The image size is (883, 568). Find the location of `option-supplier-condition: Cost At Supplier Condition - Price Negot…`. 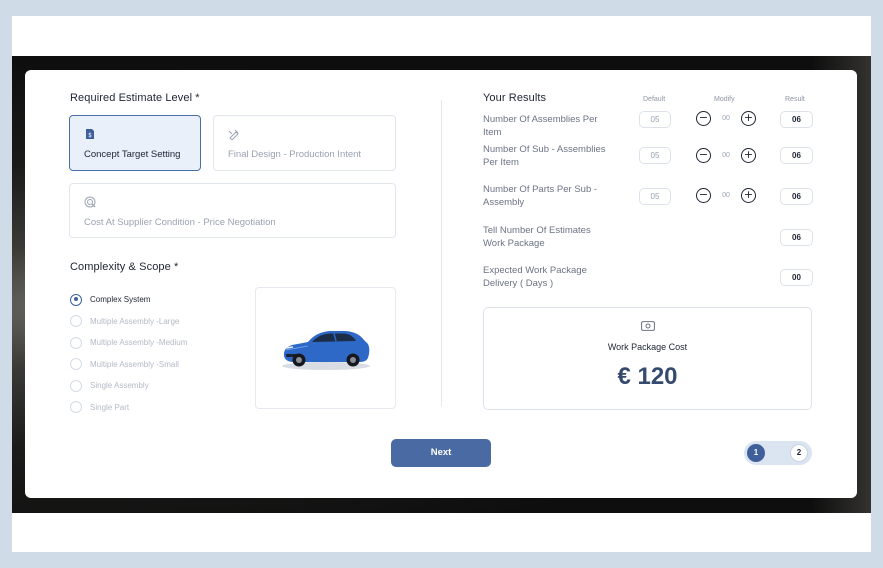

option-supplier-condition: Cost At Supplier Condition - Price Negot… is located at coordinates (232, 210).